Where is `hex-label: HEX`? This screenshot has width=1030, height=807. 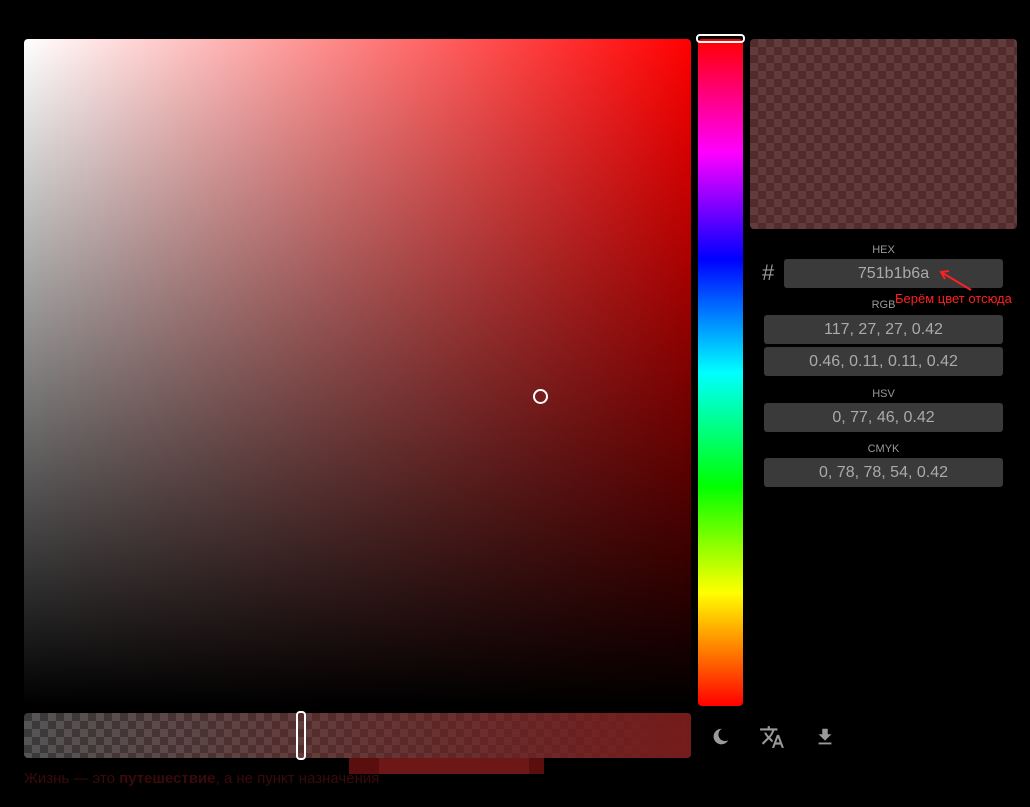 hex-label: HEX is located at coordinates (883, 250).